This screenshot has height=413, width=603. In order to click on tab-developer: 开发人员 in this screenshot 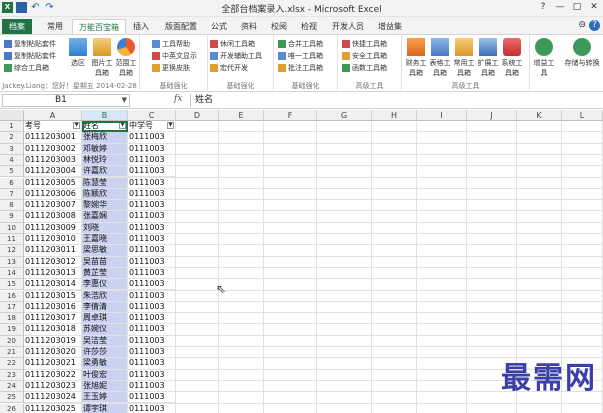, I will do `click(348, 26)`.